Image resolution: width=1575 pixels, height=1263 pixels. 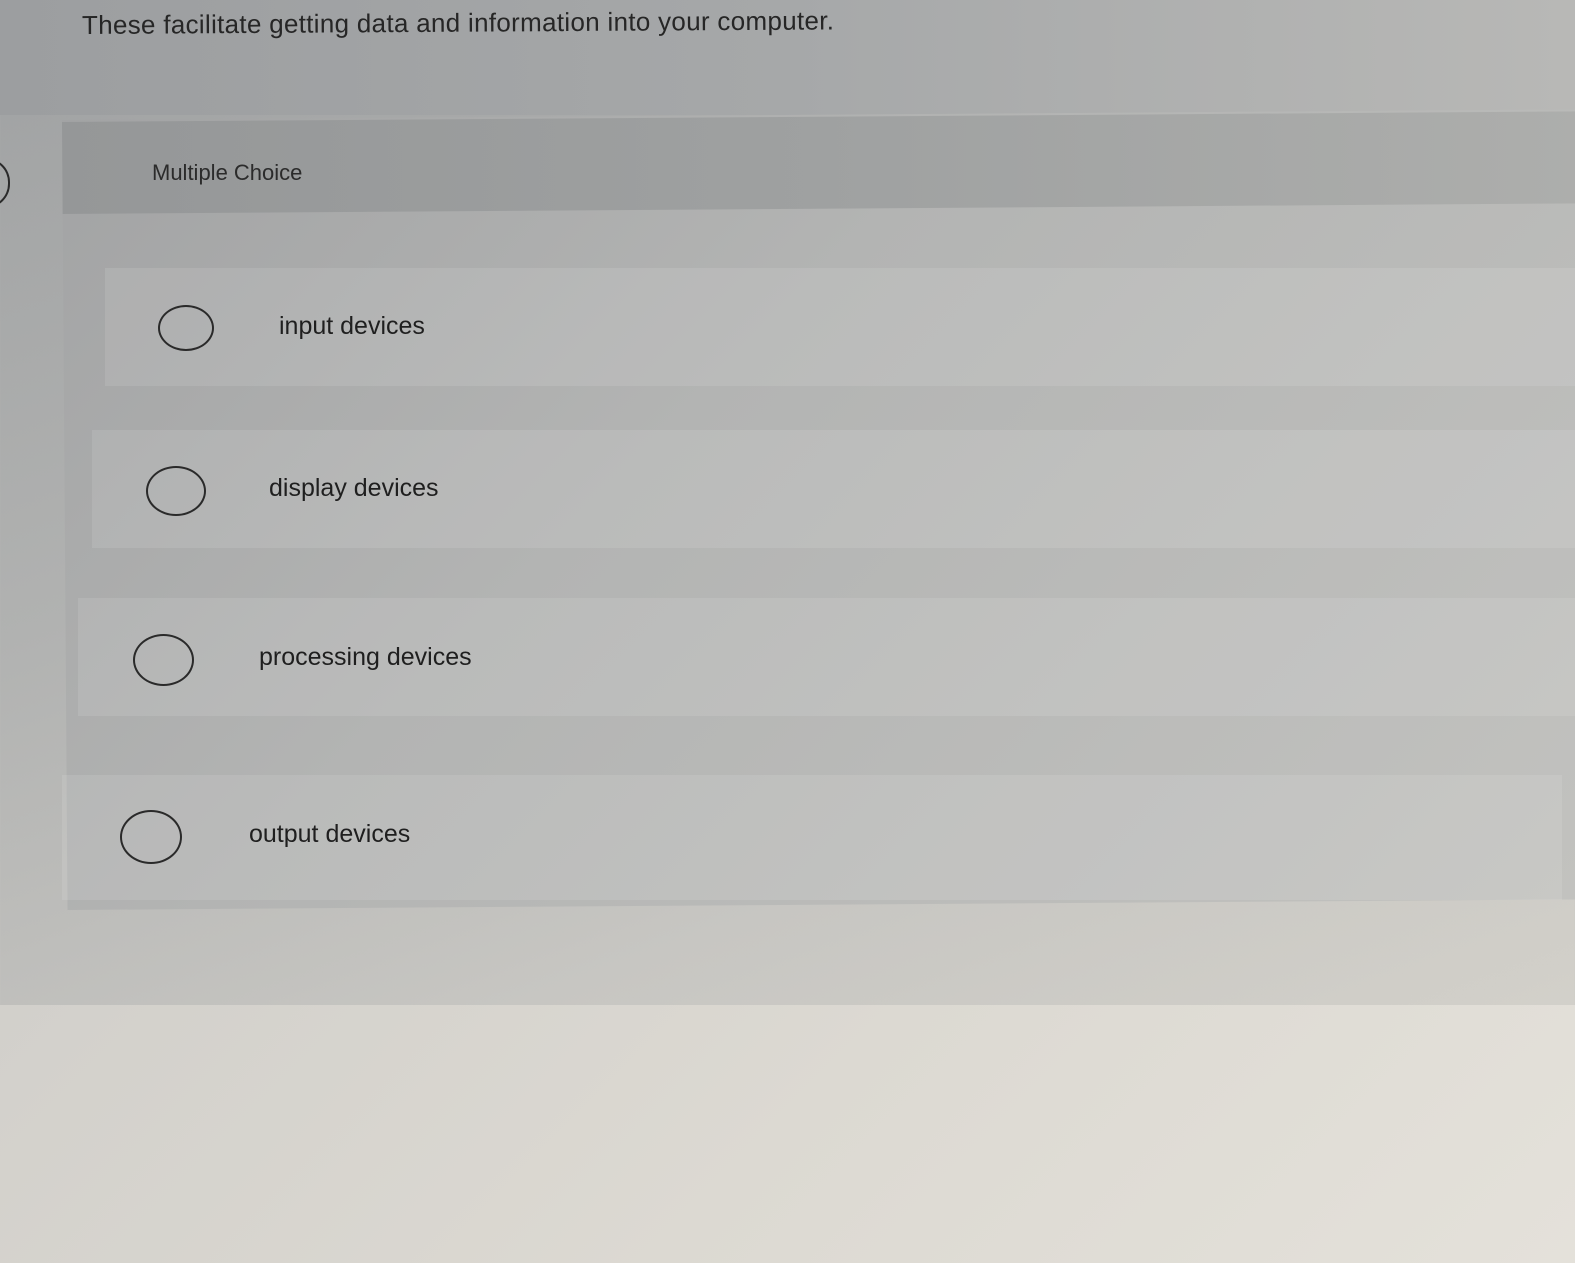 I want to click on answer-option-label: input devices, so click(x=352, y=326).